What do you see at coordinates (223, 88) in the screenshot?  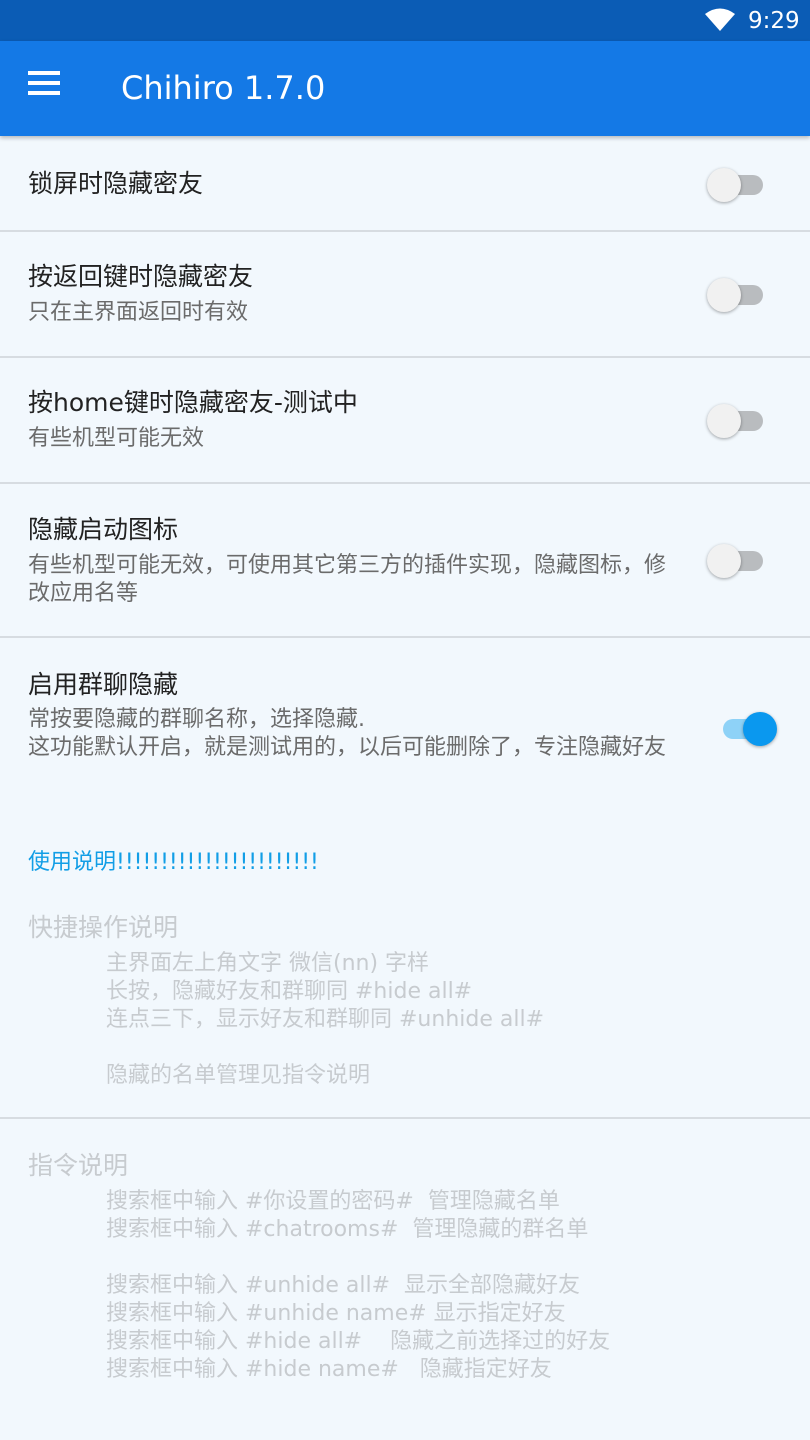 I see `app-title: Chihiro 1.7.0` at bounding box center [223, 88].